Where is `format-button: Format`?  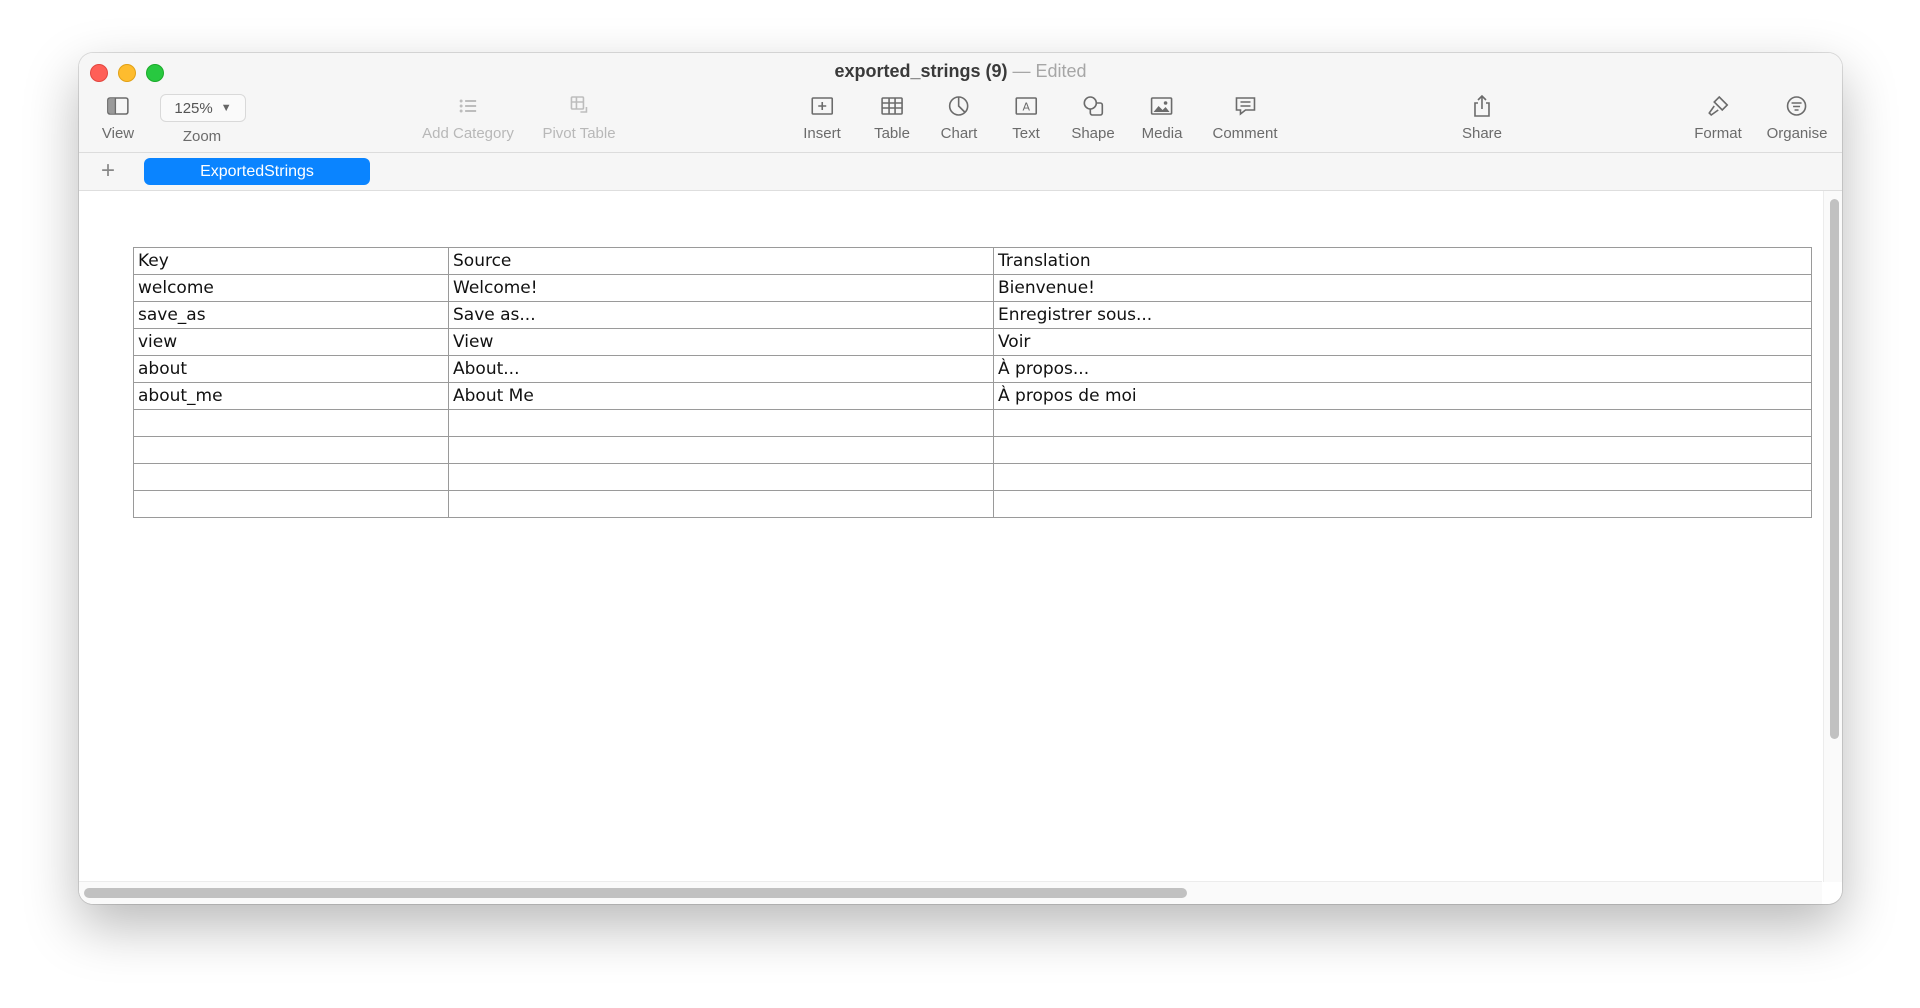
format-button: Format is located at coordinates (1718, 117).